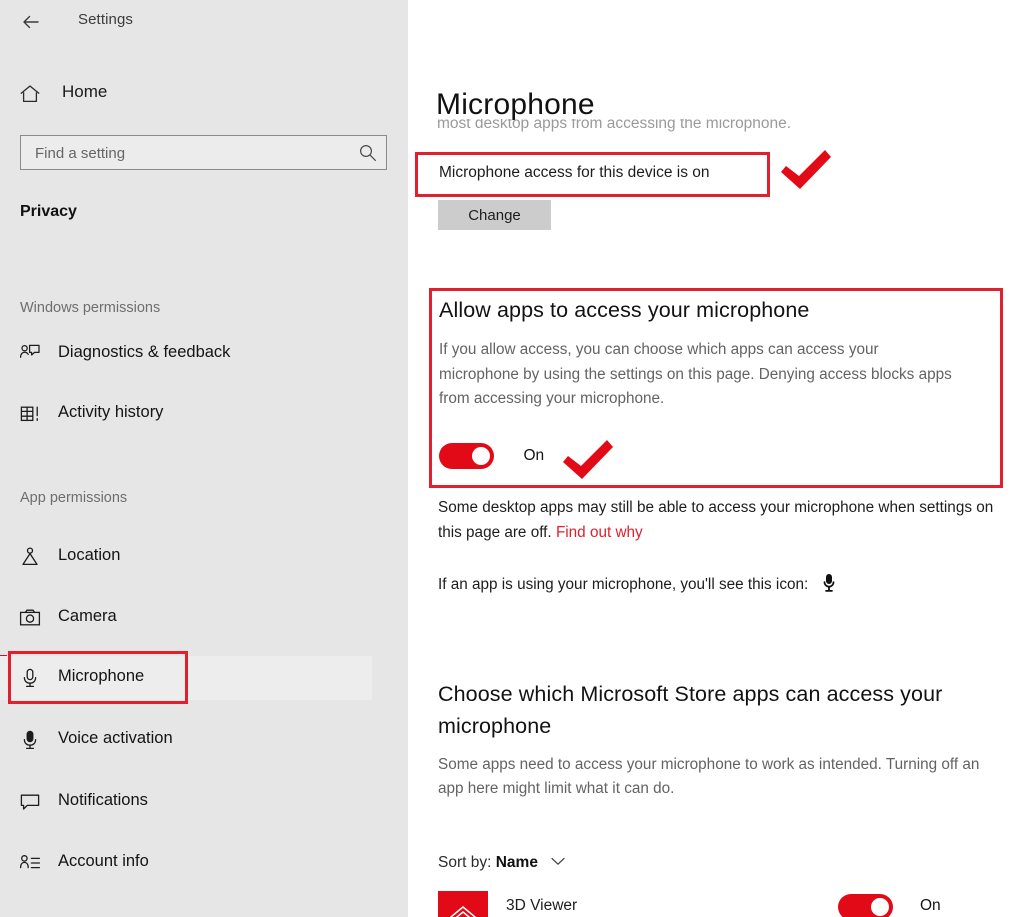 Image resolution: width=1024 pixels, height=917 pixels. What do you see at coordinates (30, 802) in the screenshot?
I see `notification-balloon-icon` at bounding box center [30, 802].